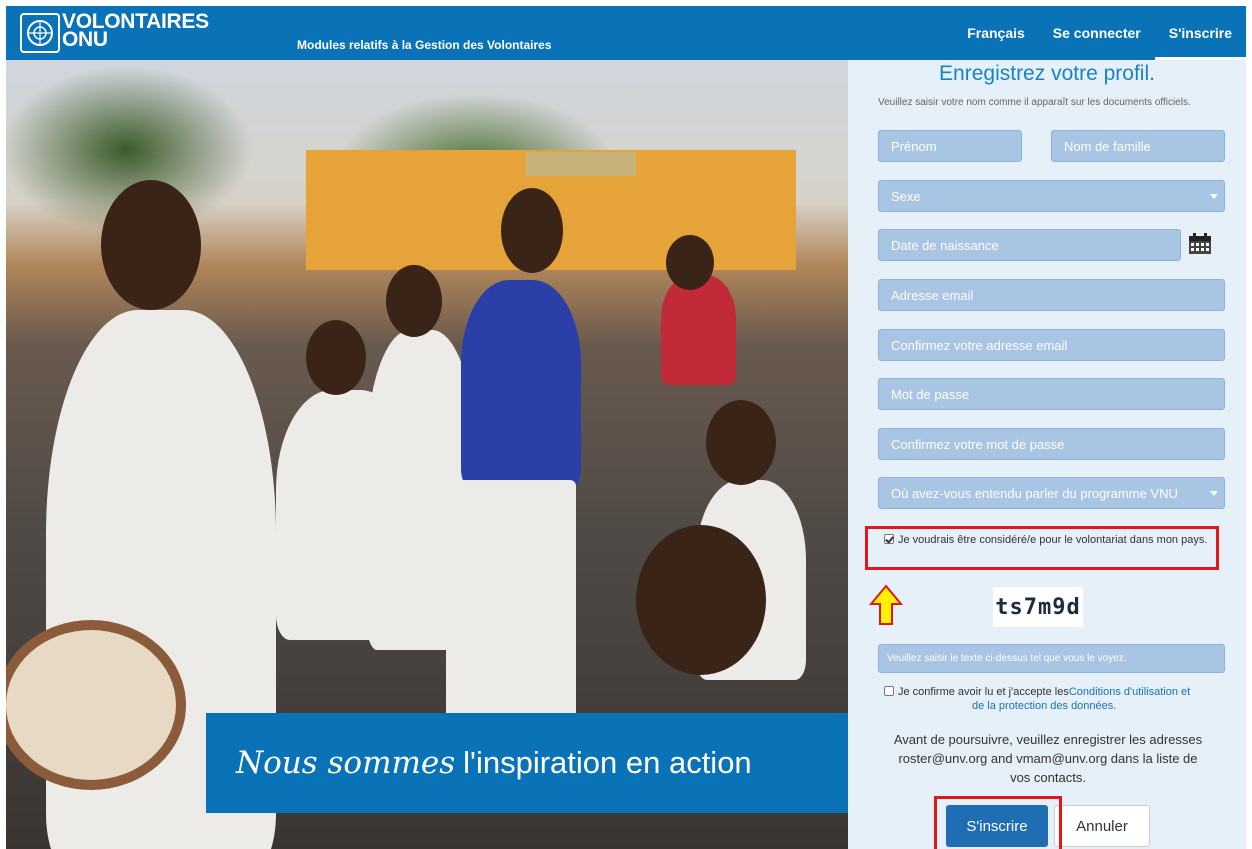 Image resolution: width=1252 pixels, height=849 pixels. I want to click on person-left-head, so click(151, 245).